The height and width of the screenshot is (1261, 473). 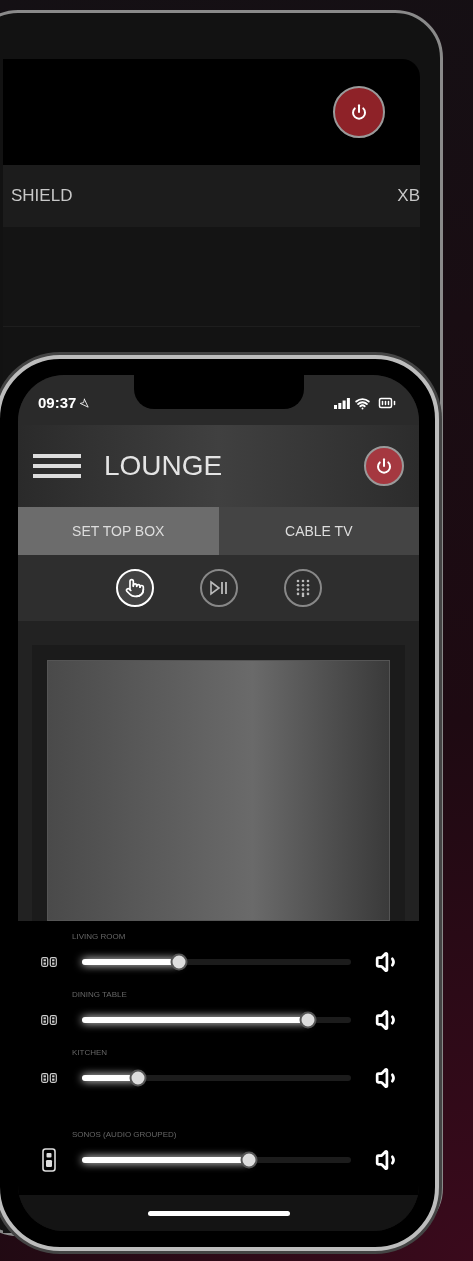 What do you see at coordinates (49, 1160) in the screenshot?
I see `speaker-icon` at bounding box center [49, 1160].